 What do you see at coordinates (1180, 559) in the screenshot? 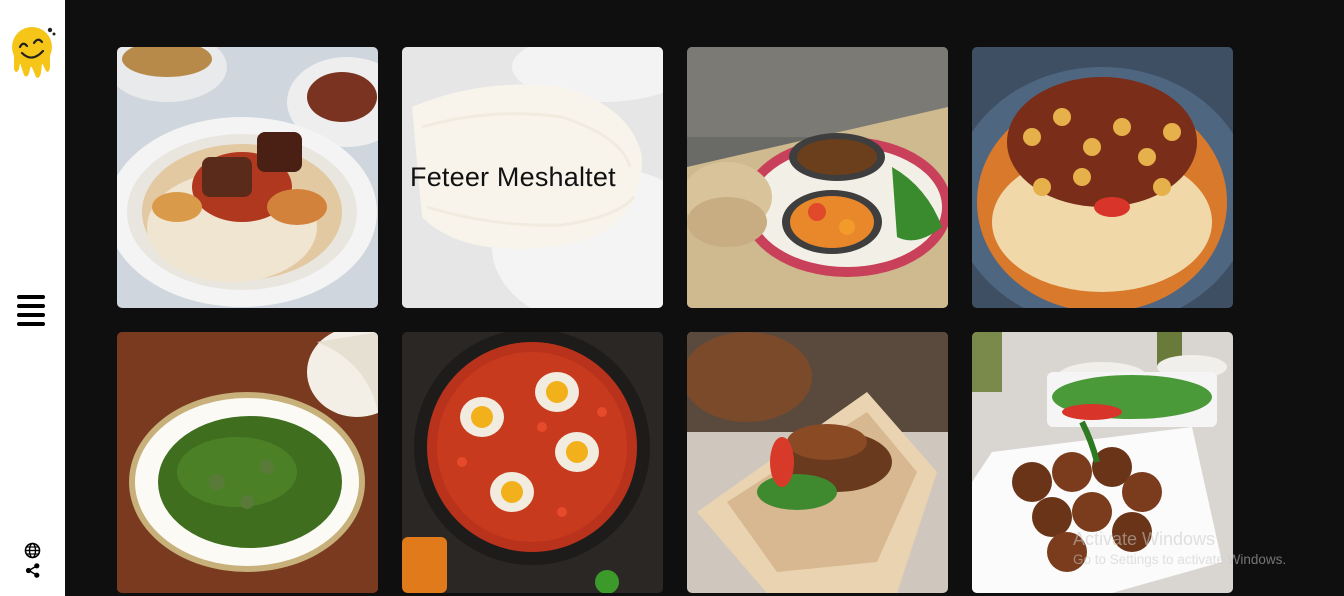
I see `watermark-line2: Go to Settings to activate Windows.` at bounding box center [1180, 559].